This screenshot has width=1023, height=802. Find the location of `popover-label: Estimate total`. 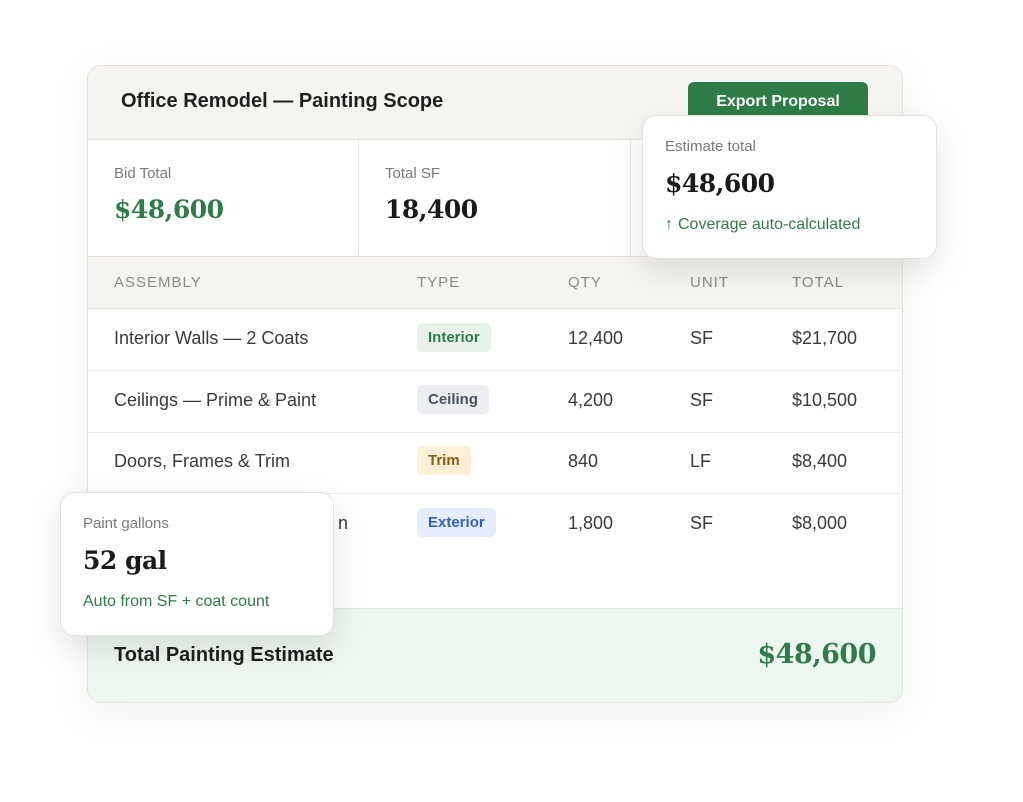

popover-label: Estimate total is located at coordinates (710, 146).